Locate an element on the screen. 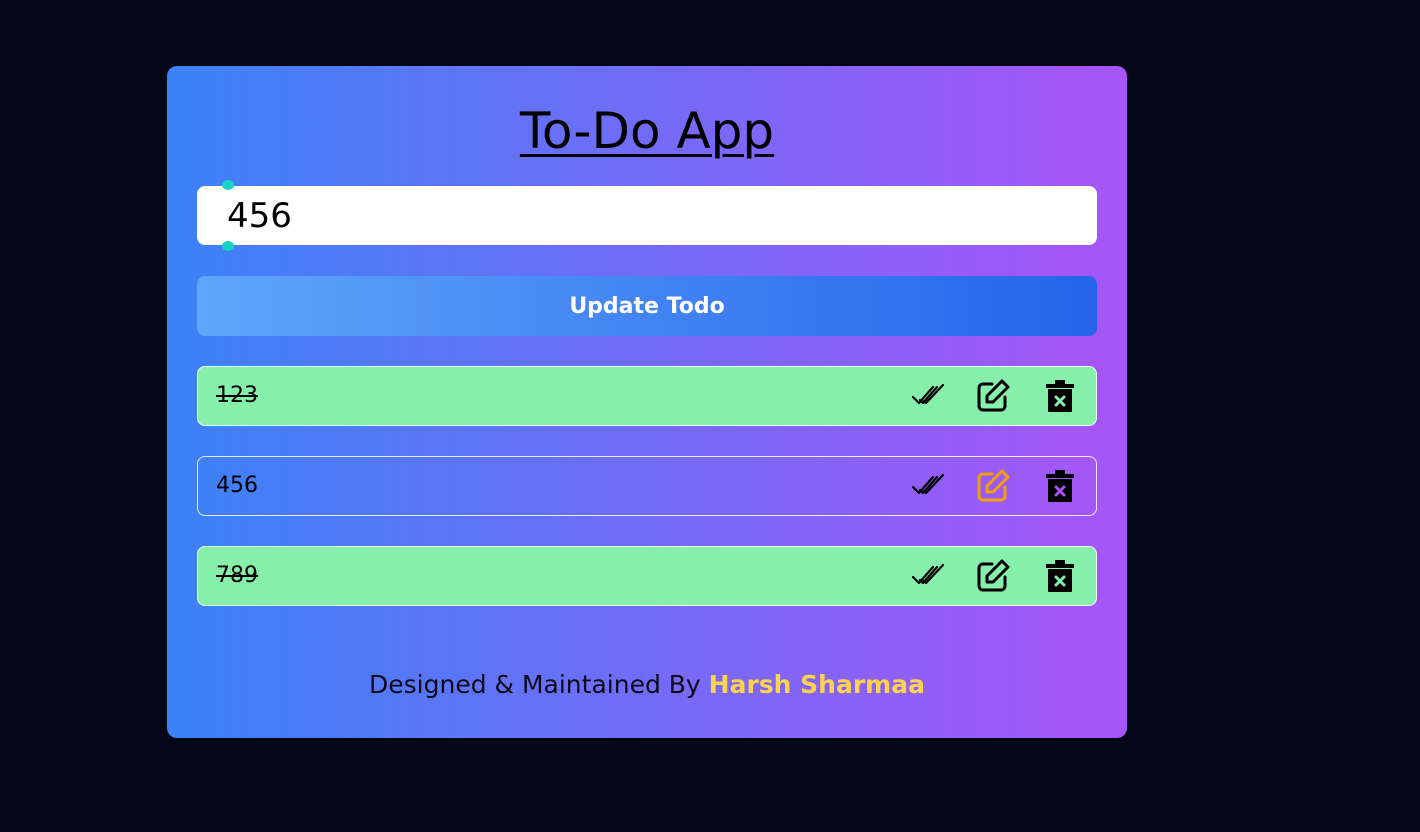  todo-input-wrapper is located at coordinates (647, 215).